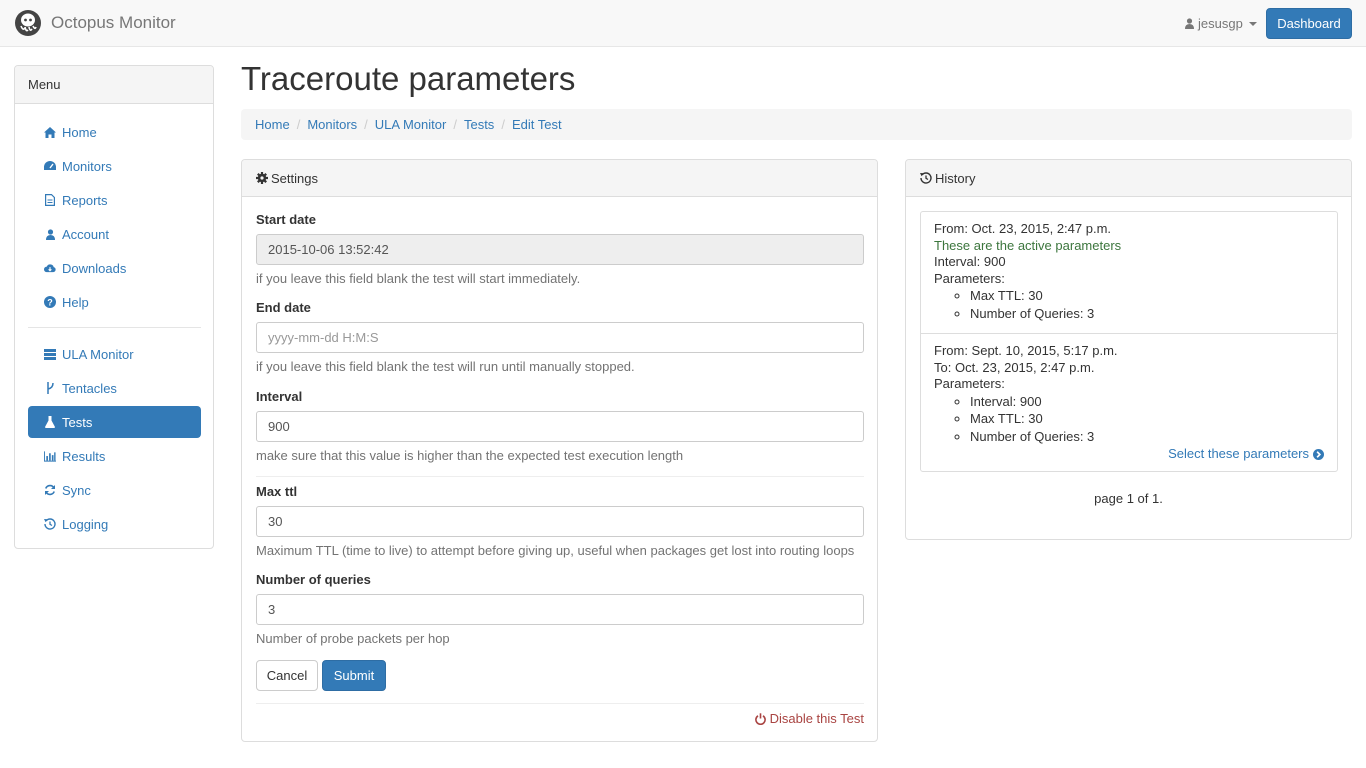  I want to click on history-from: From: Oct. 23, 2015, 2:47 p.m., so click(1023, 228).